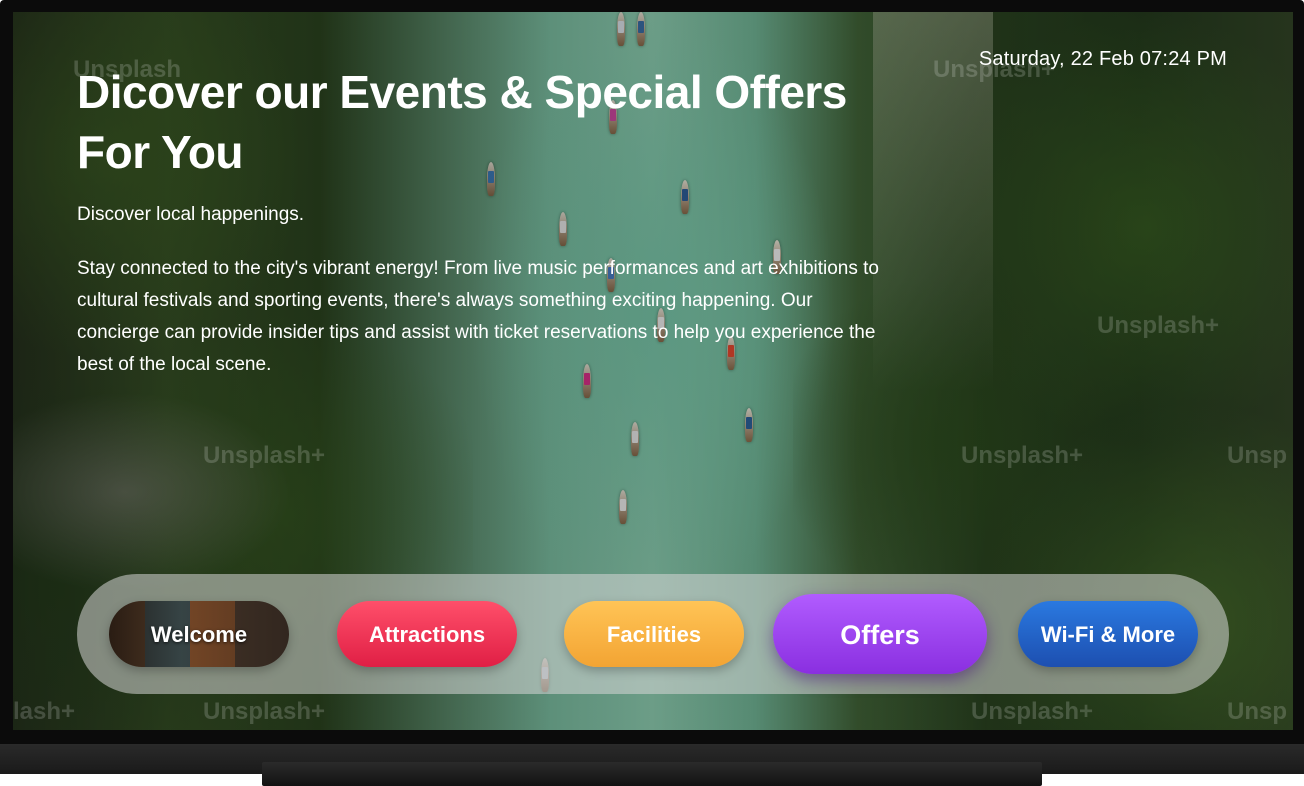 This screenshot has width=1304, height=786. What do you see at coordinates (1108, 634) in the screenshot?
I see `nav-button-wifi-more: Wi-Fi & More` at bounding box center [1108, 634].